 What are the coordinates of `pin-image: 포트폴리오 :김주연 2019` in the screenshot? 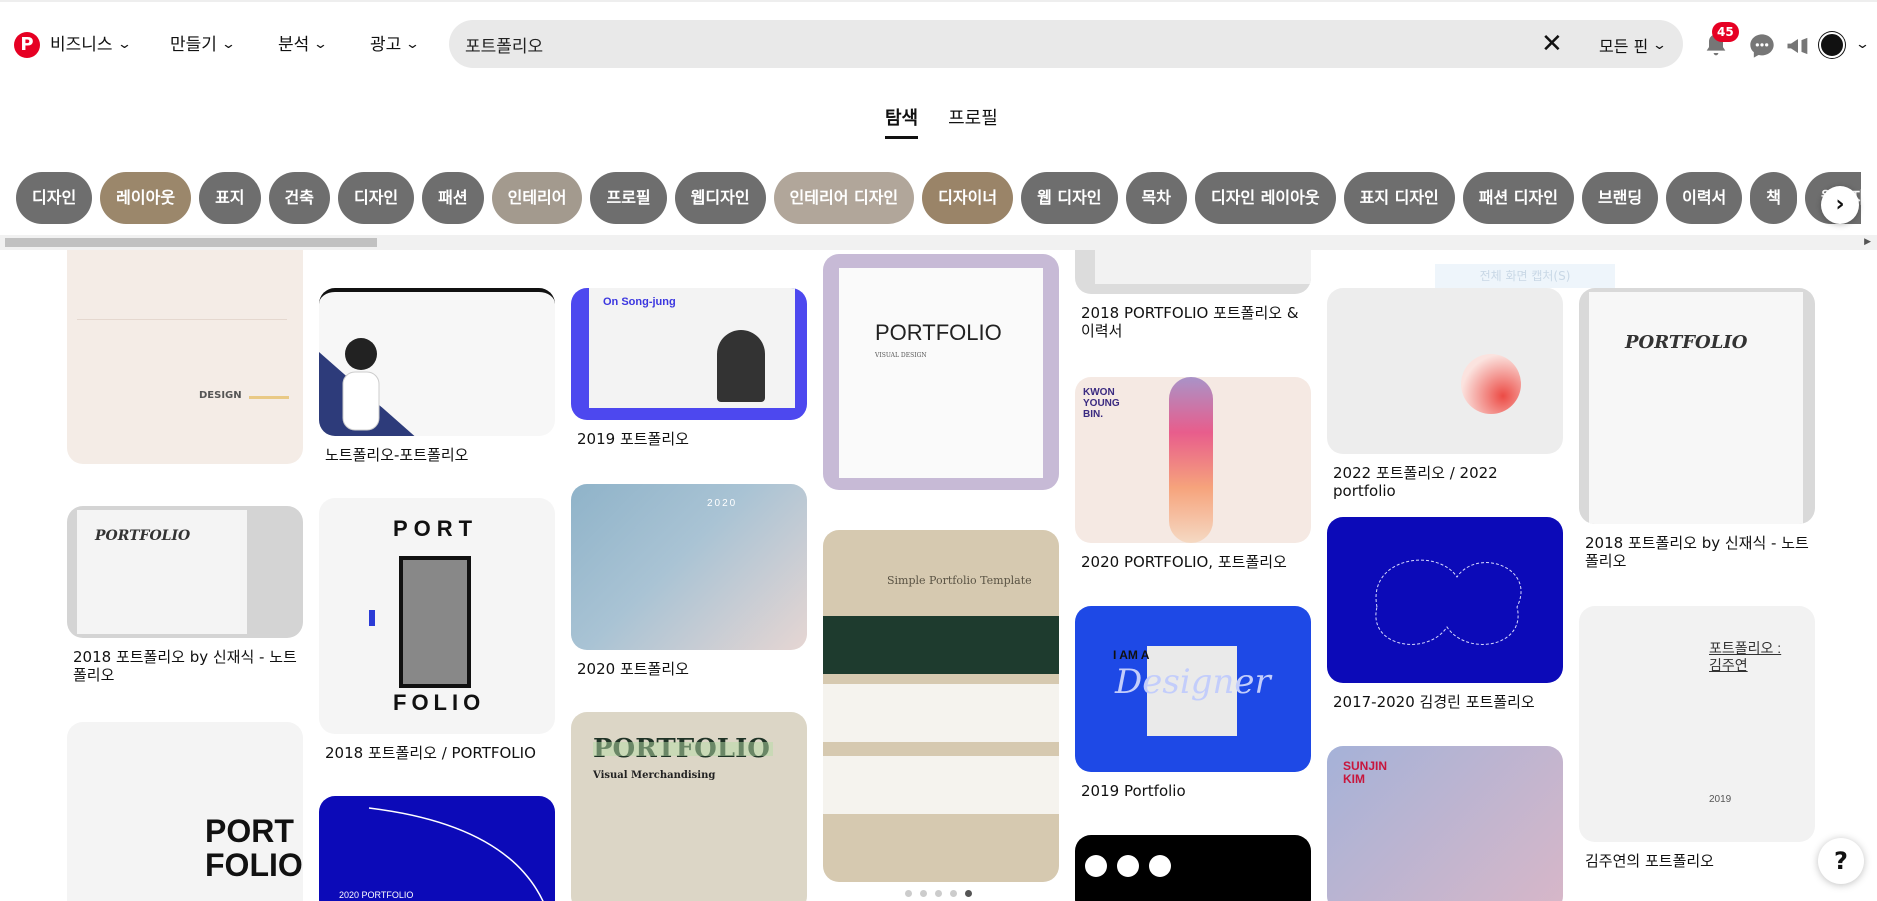 It's located at (1697, 724).